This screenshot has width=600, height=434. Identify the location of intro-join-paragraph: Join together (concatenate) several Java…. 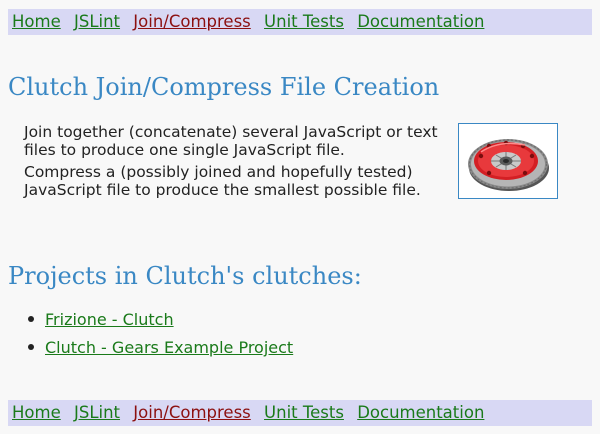
(231, 141).